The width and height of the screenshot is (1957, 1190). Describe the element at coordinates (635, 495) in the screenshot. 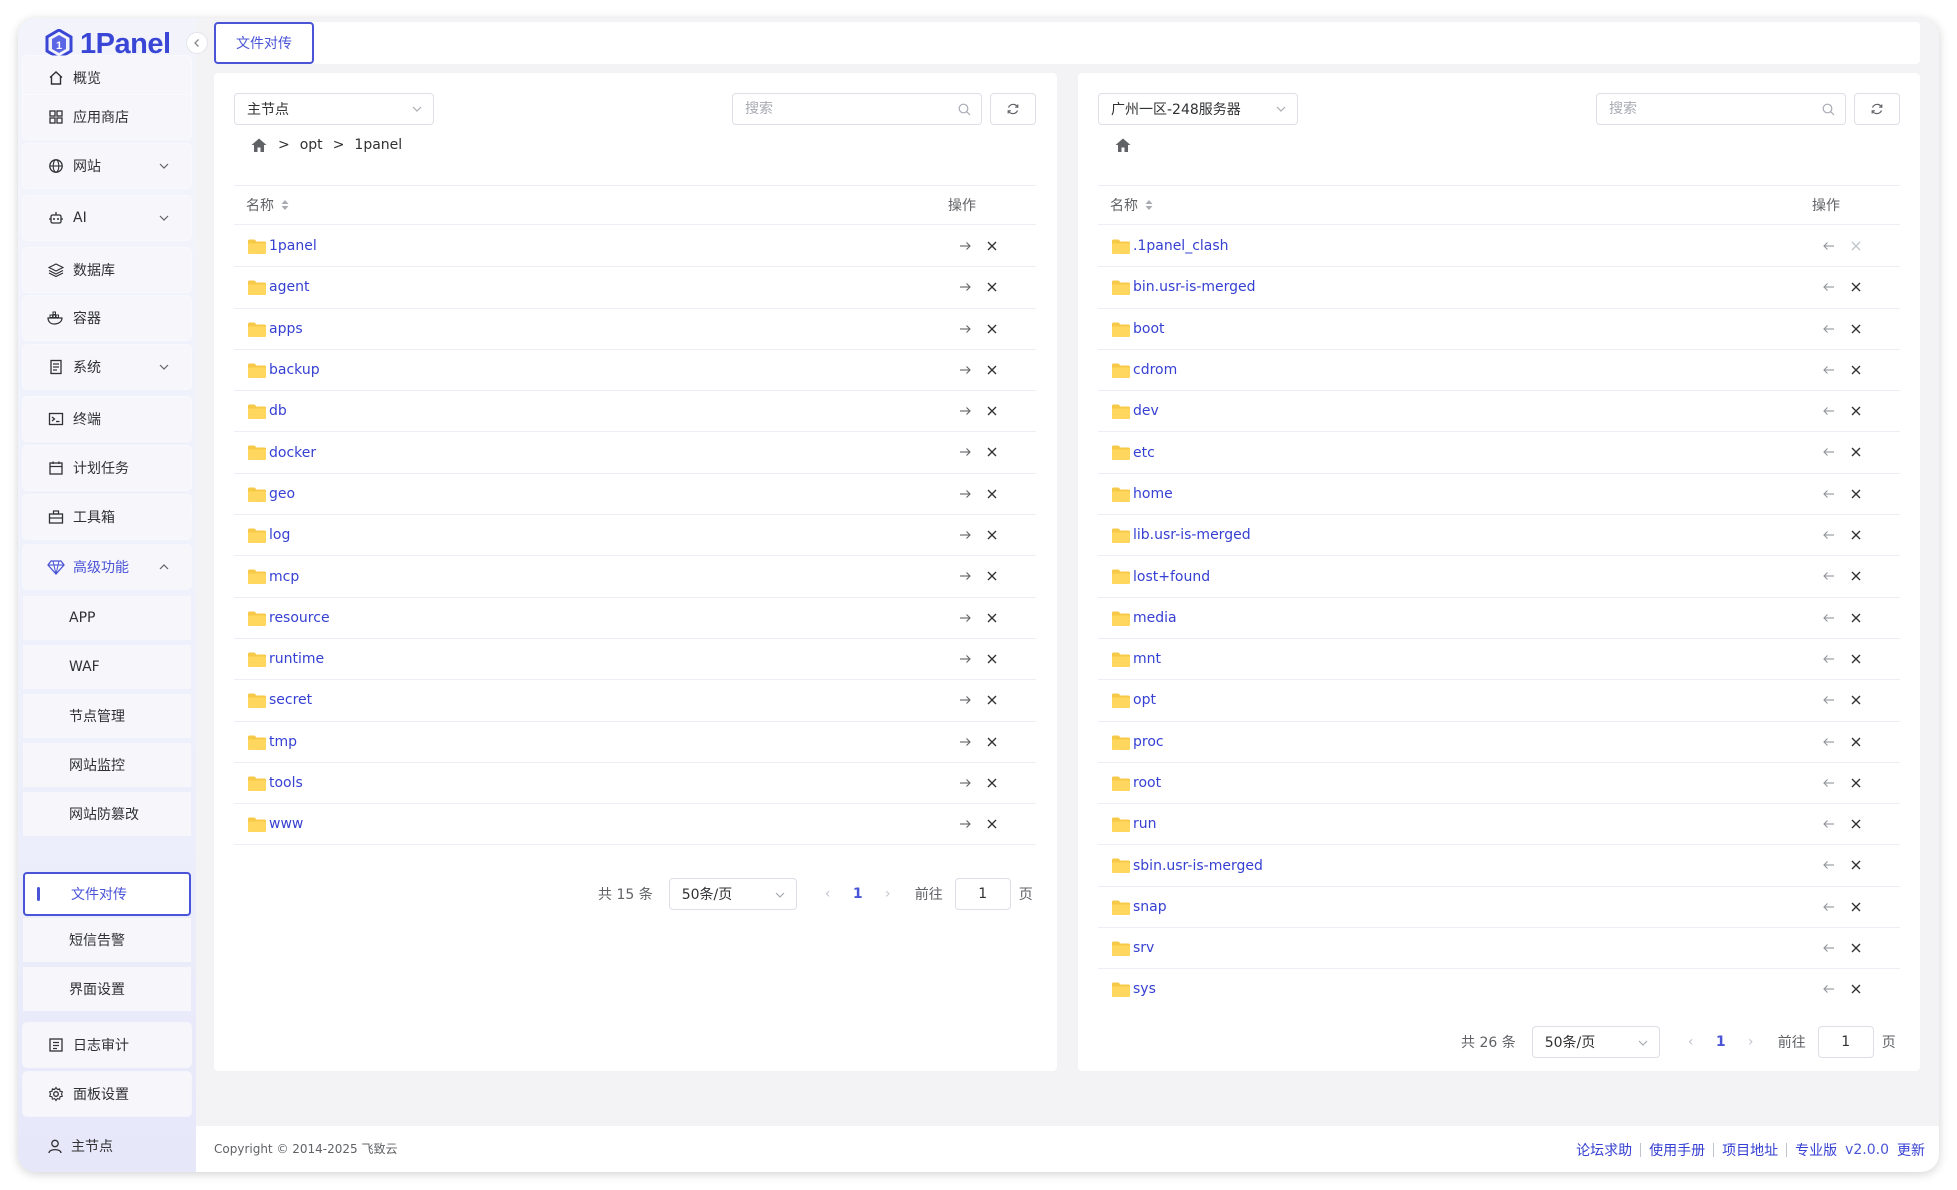

I see `table-row: geo` at that location.